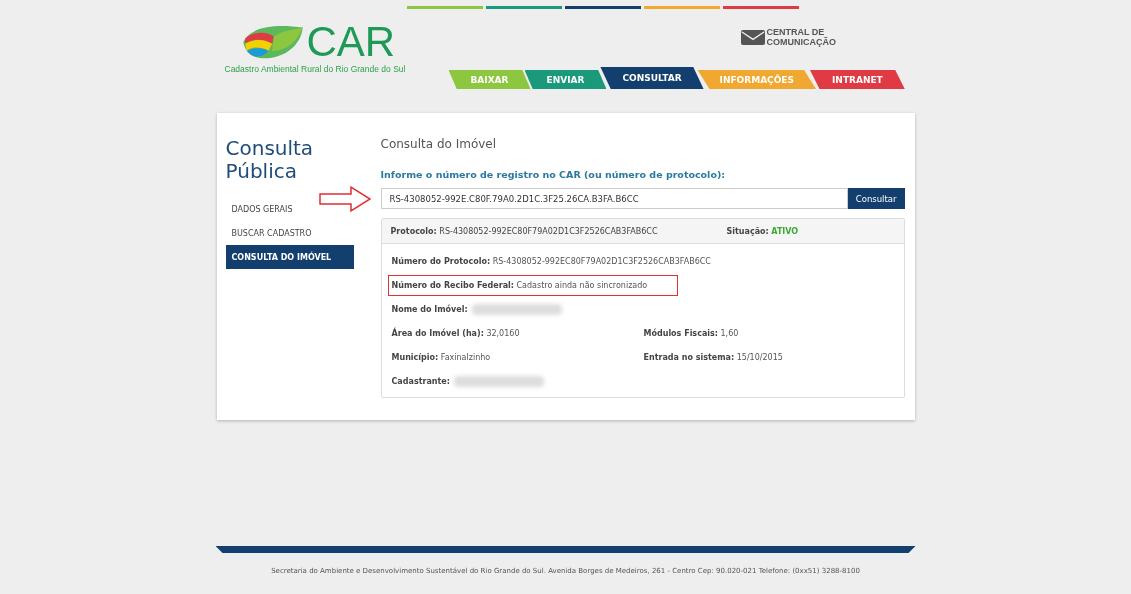 Image resolution: width=1131 pixels, height=594 pixels. Describe the element at coordinates (762, 231) in the screenshot. I see `status-text: Situação: ATIVO` at that location.